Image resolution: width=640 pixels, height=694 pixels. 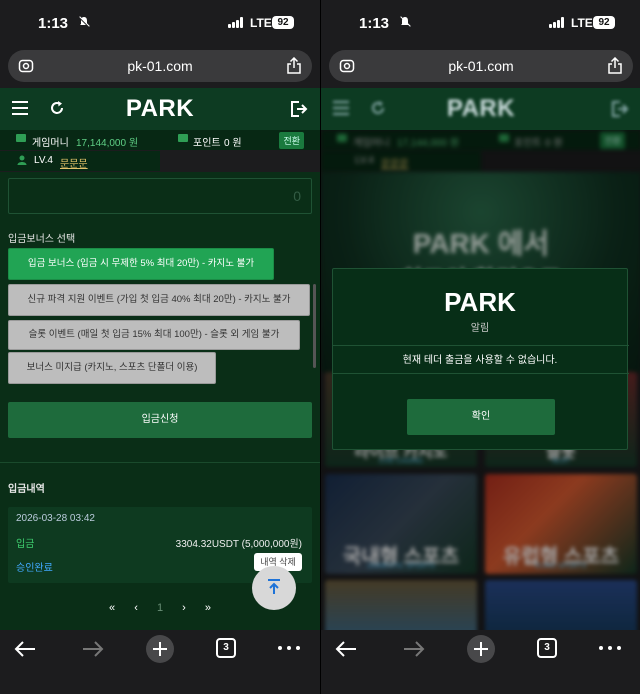 I want to click on alert-modal: PARK 알림 현재 테더 출금을 사용할 수 없습니다. 확인, so click(x=480, y=359).